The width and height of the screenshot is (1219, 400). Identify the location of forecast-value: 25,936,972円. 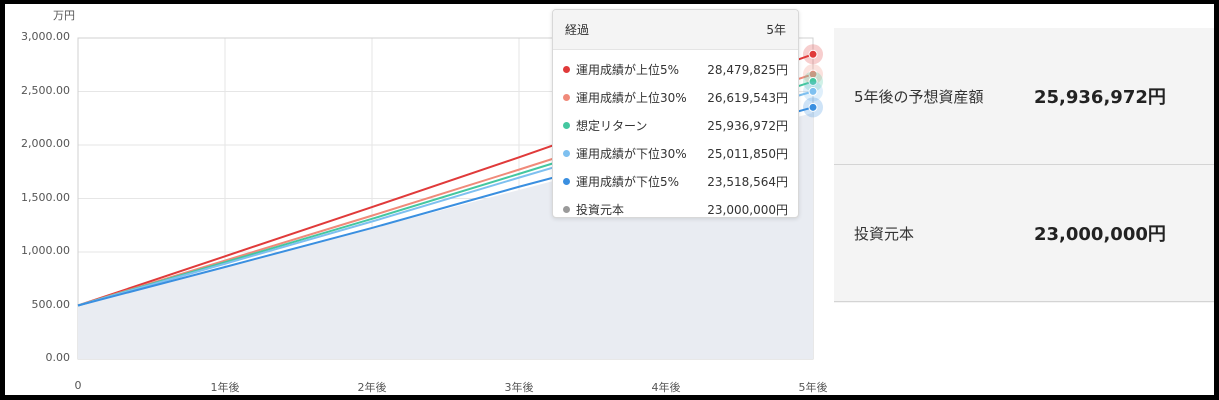
(1100, 97).